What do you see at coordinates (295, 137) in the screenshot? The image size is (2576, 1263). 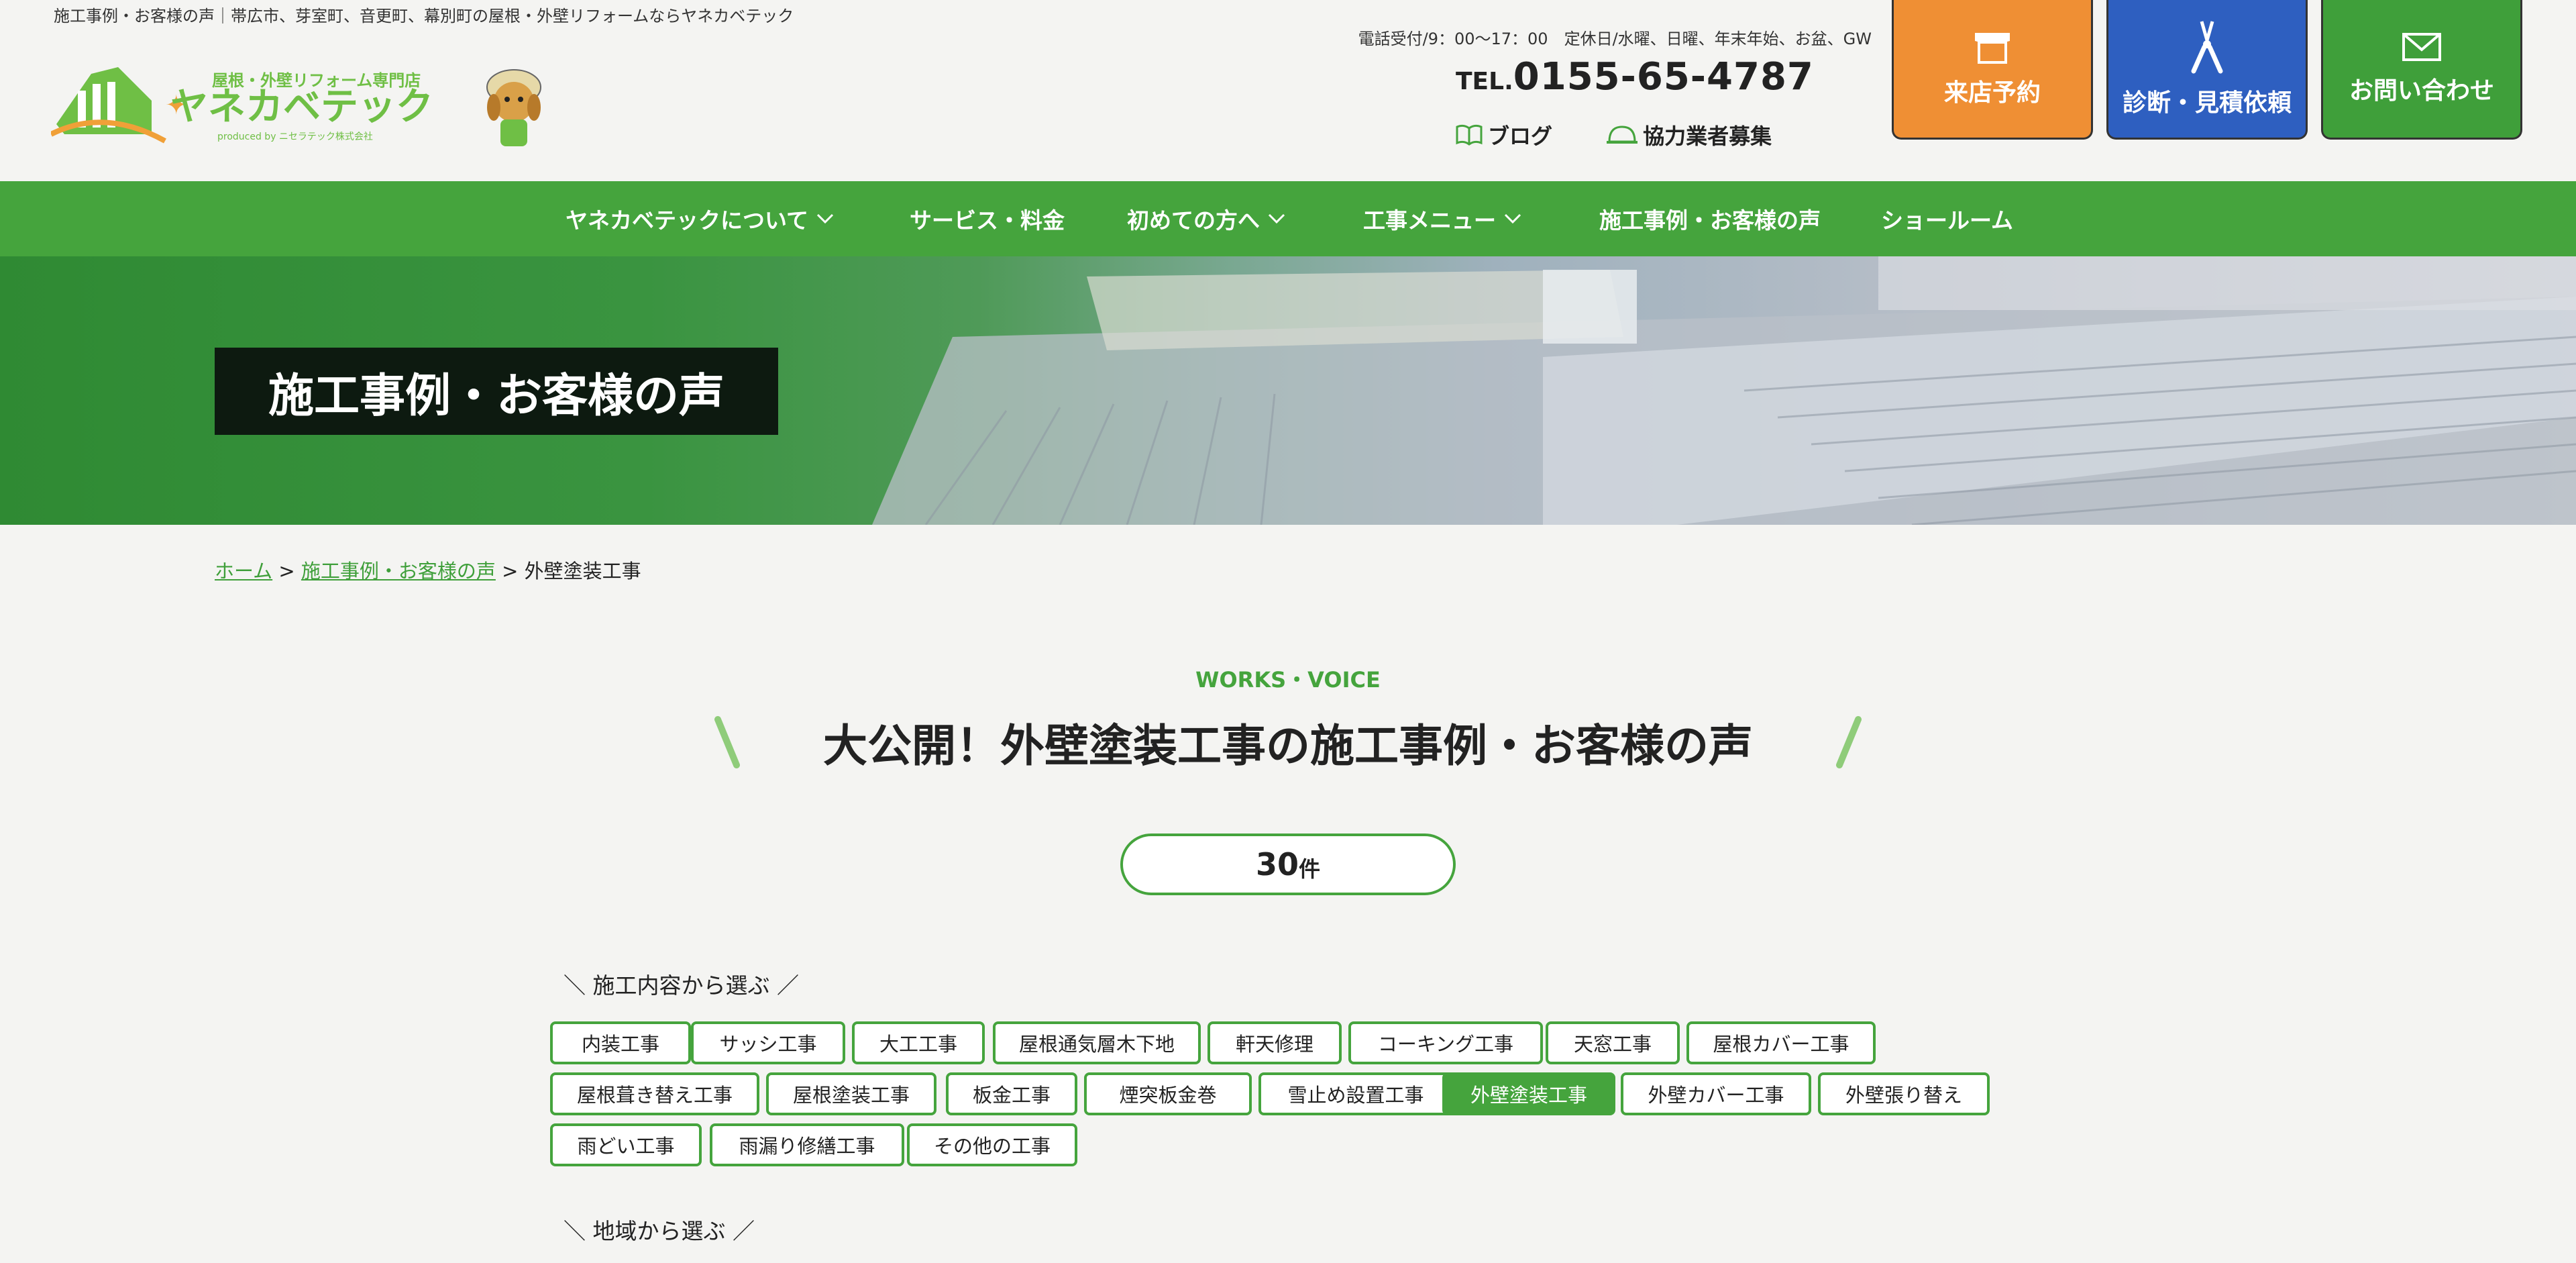 I see `logo-produced: produced by ニセラテック株式会社` at bounding box center [295, 137].